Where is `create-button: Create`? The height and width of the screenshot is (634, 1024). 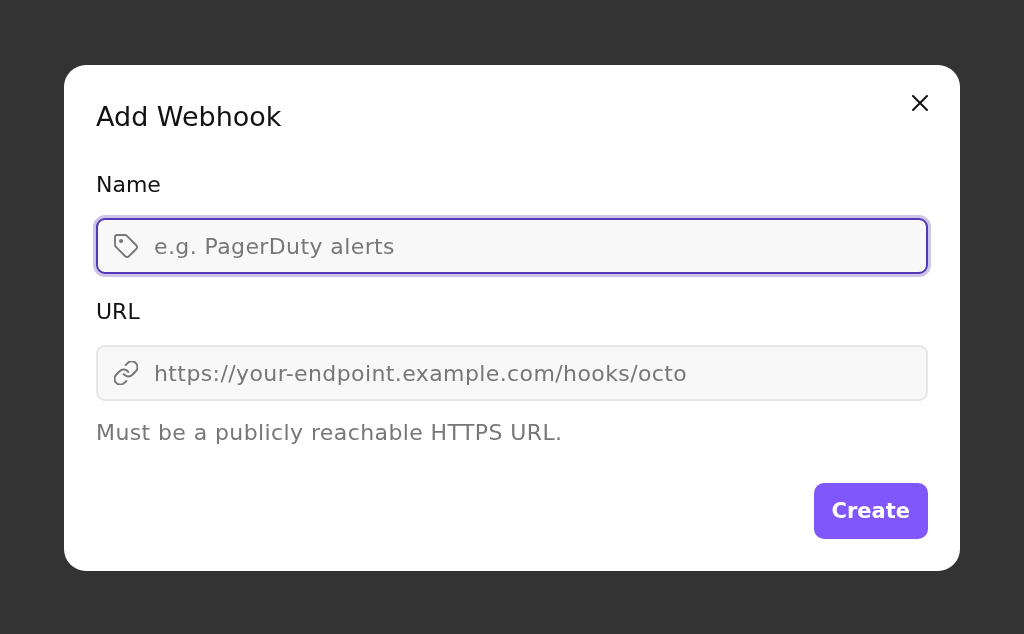
create-button: Create is located at coordinates (870, 511).